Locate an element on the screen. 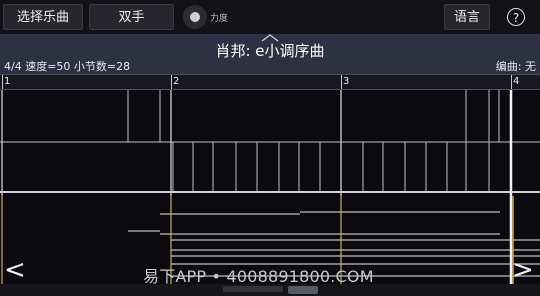  select-song-button: 选择乐曲 is located at coordinates (43, 17).